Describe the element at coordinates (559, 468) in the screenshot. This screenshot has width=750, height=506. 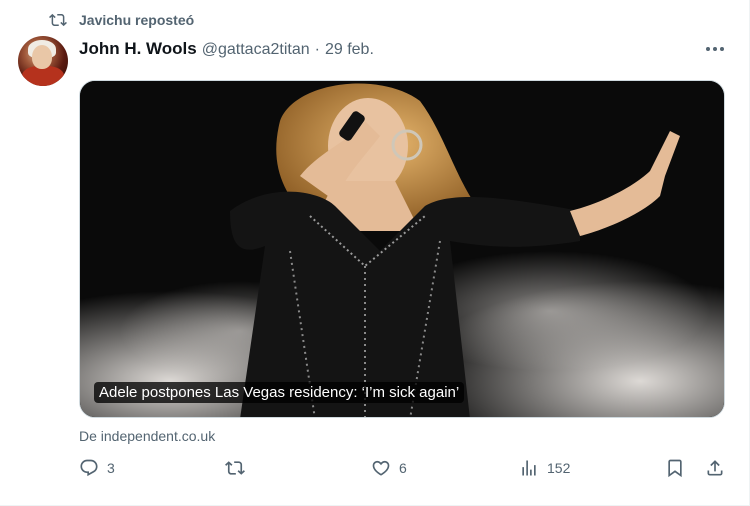
I see `views-count: 152` at that location.